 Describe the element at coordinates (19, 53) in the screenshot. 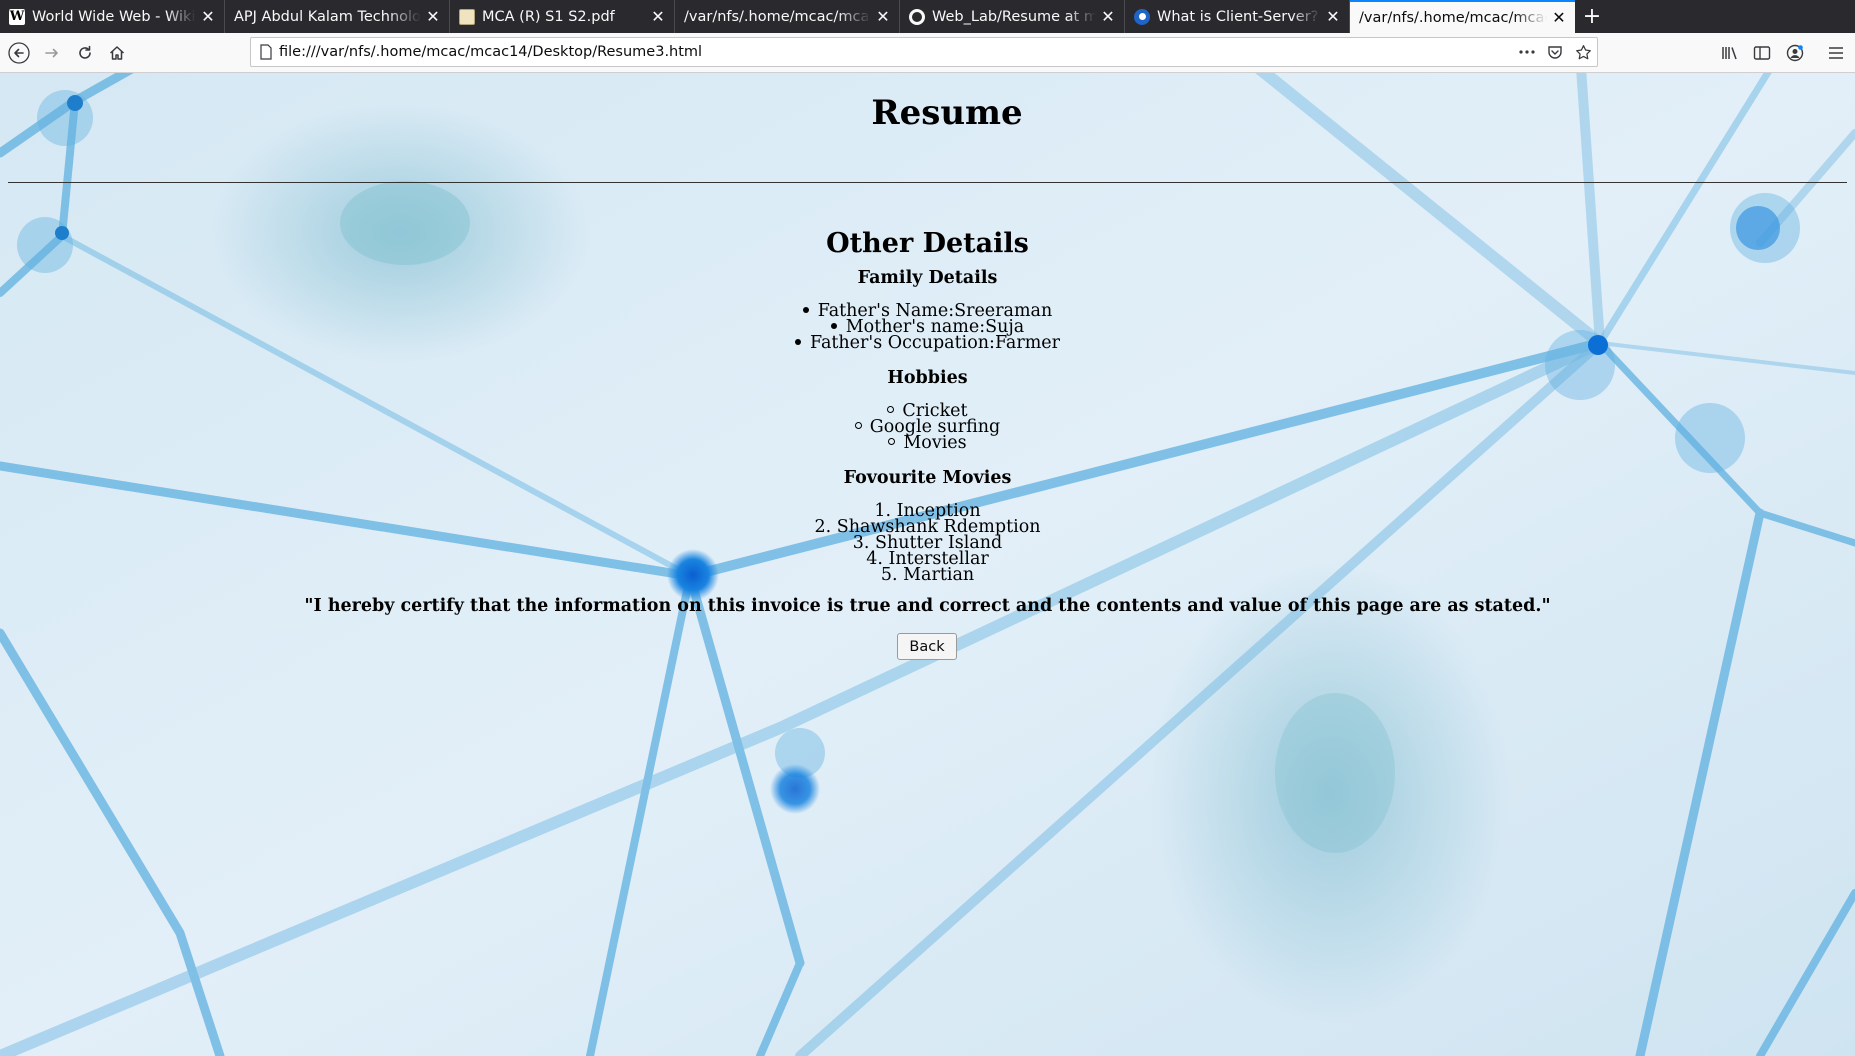

I see `back-arrow-icon` at that location.